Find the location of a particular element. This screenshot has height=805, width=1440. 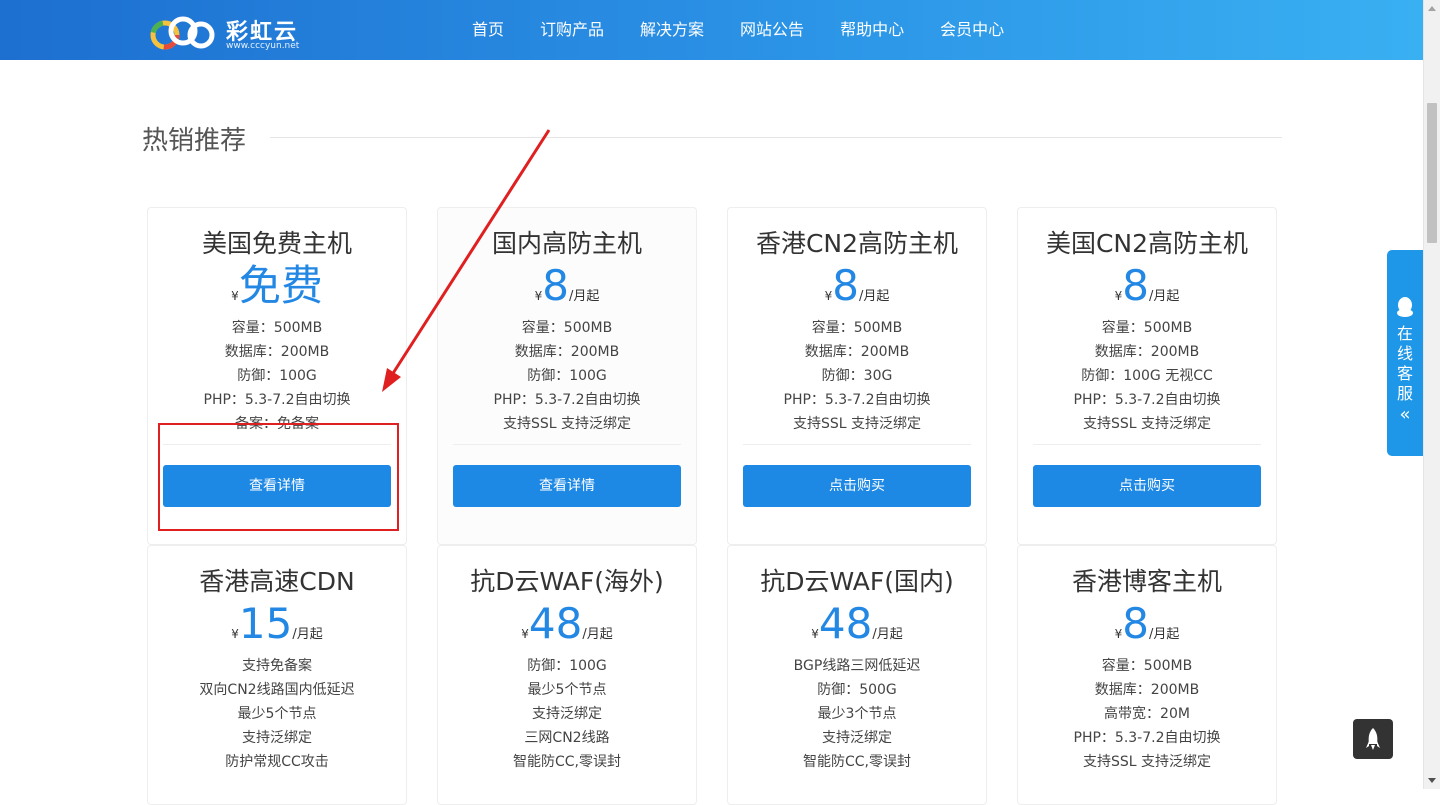

feature-item: 高带宽：20M is located at coordinates (1147, 714).